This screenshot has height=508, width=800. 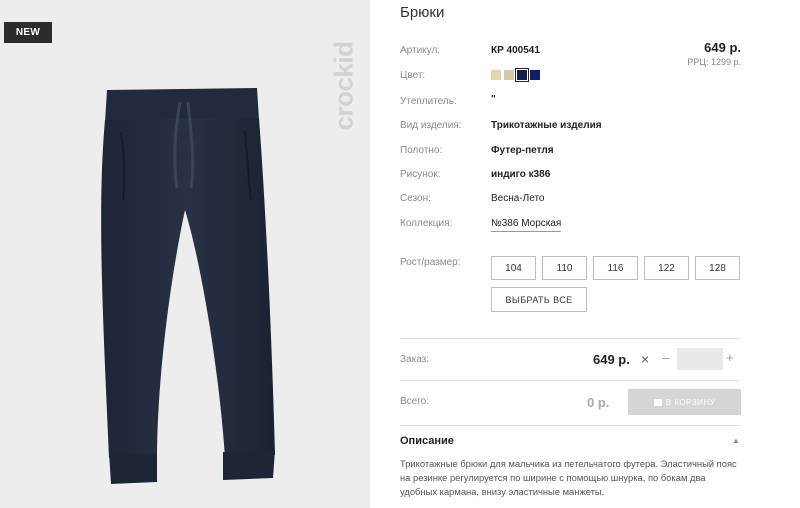 I want to click on size-button-110: 110, so click(x=564, y=268).